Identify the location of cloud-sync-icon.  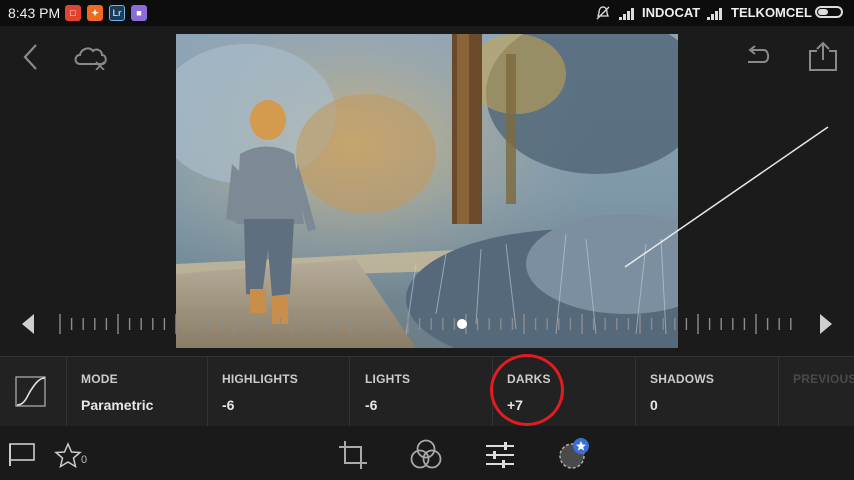
(91, 56).